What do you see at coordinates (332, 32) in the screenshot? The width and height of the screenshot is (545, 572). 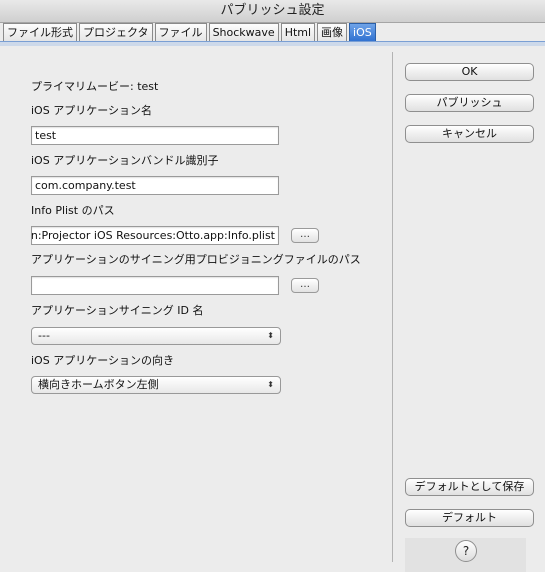 I see `tab-image: 画像` at bounding box center [332, 32].